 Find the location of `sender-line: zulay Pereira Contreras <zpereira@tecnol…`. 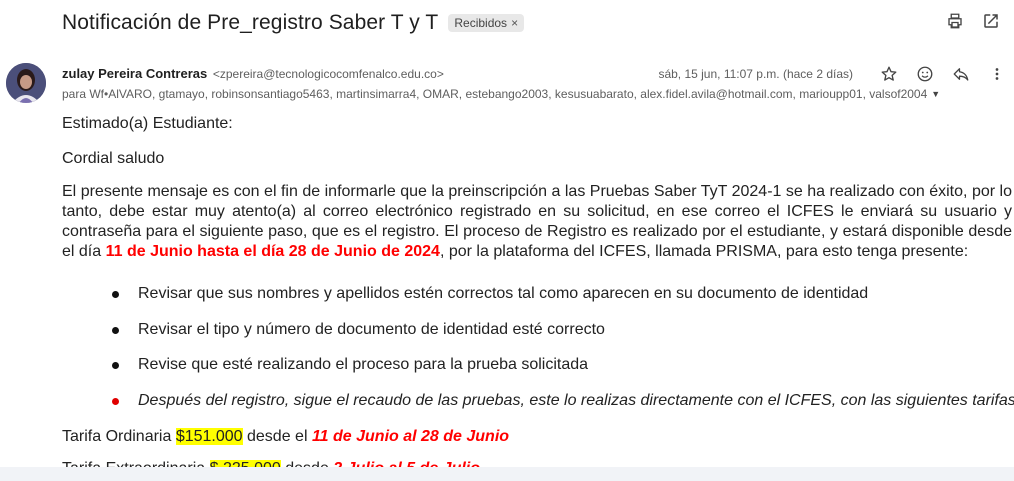

sender-line: zulay Pereira Contreras <zpereira@tecnol… is located at coordinates (253, 73).